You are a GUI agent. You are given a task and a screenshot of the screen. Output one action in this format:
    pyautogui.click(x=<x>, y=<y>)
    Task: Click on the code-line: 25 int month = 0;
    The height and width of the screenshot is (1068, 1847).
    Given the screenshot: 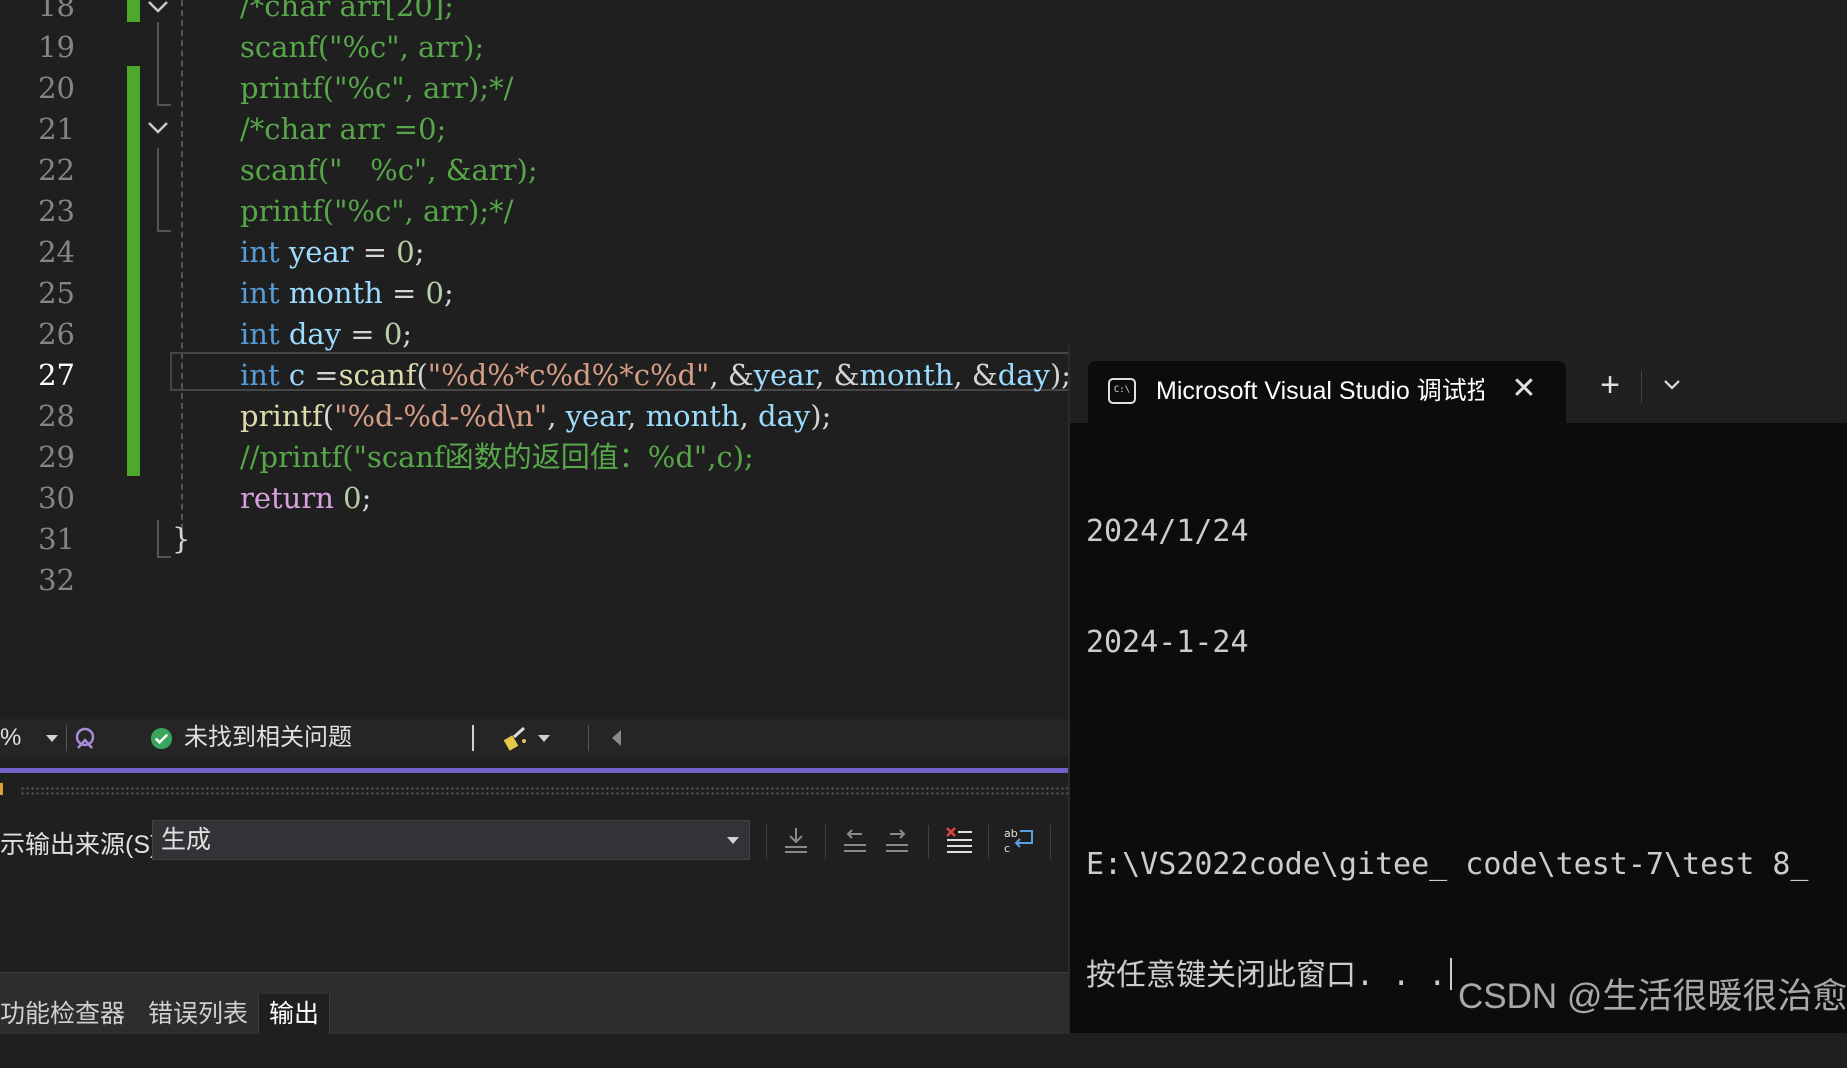 What is the action you would take?
    pyautogui.click(x=535, y=293)
    